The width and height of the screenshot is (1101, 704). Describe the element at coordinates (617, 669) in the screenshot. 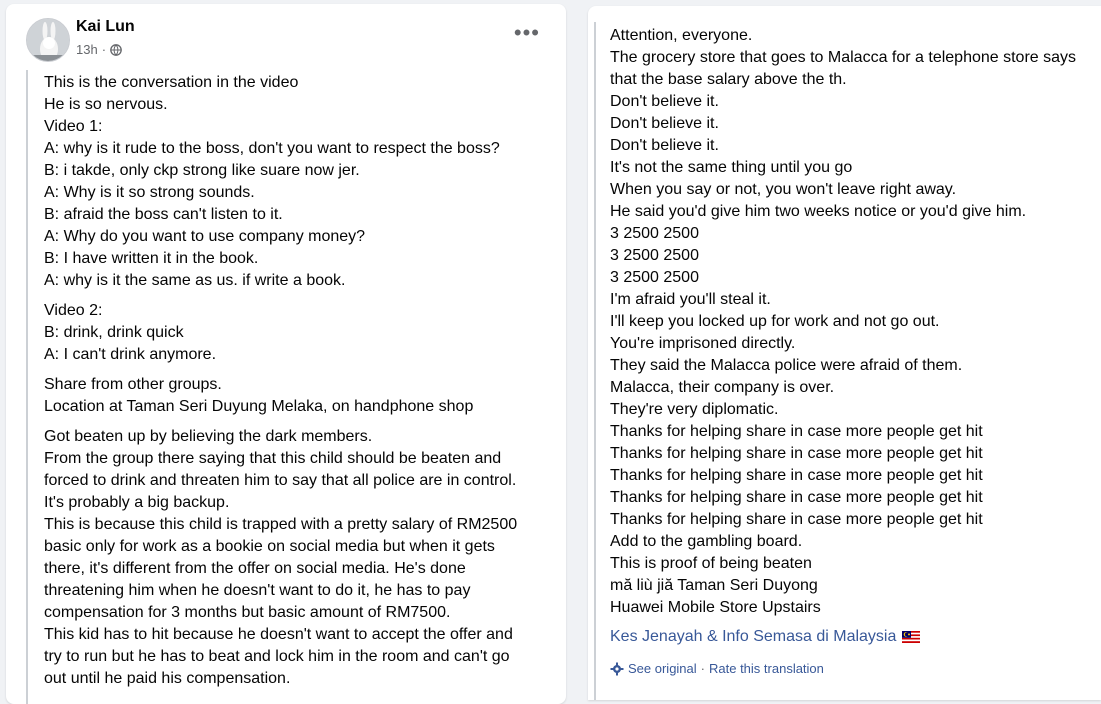

I see `settings-gear-icon` at that location.